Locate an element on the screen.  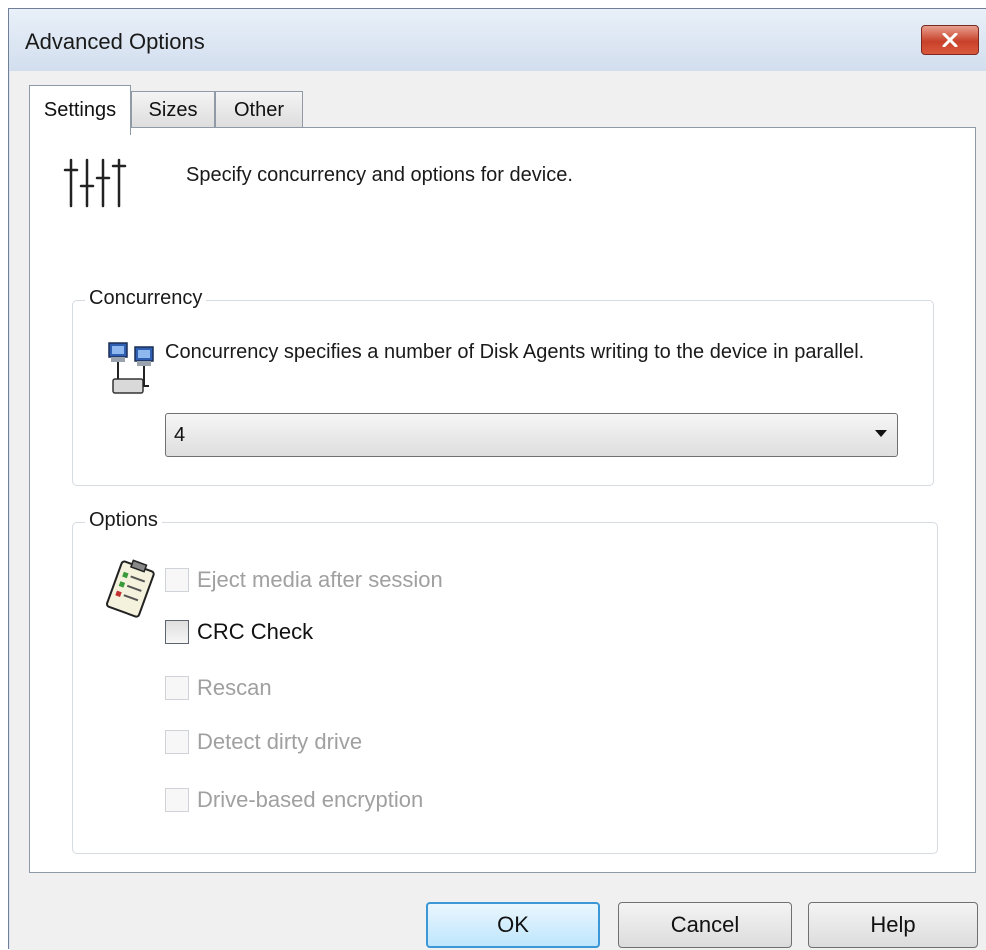
tab-settings-label: Settings is located at coordinates (80, 110).